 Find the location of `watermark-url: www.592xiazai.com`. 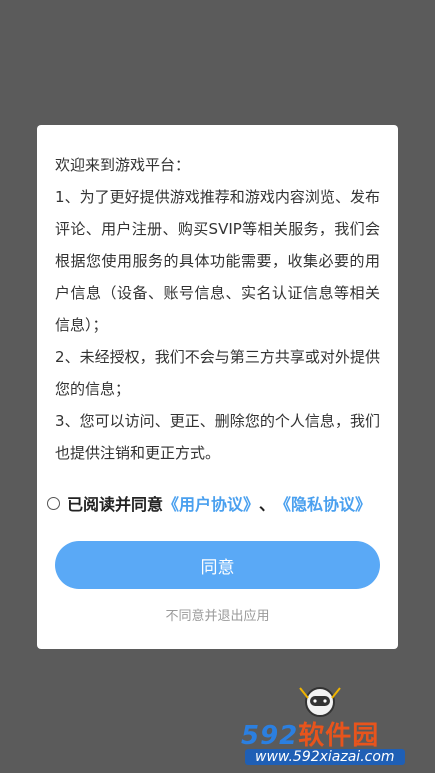

watermark-url: www.592xiazai.com is located at coordinates (325, 757).